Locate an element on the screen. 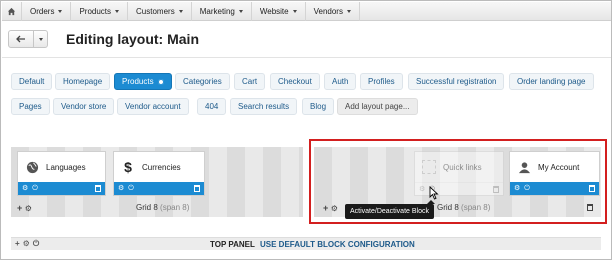 Image resolution: width=612 pixels, height=260 pixels. grid-controls: + ⚙ is located at coordinates (24, 208).